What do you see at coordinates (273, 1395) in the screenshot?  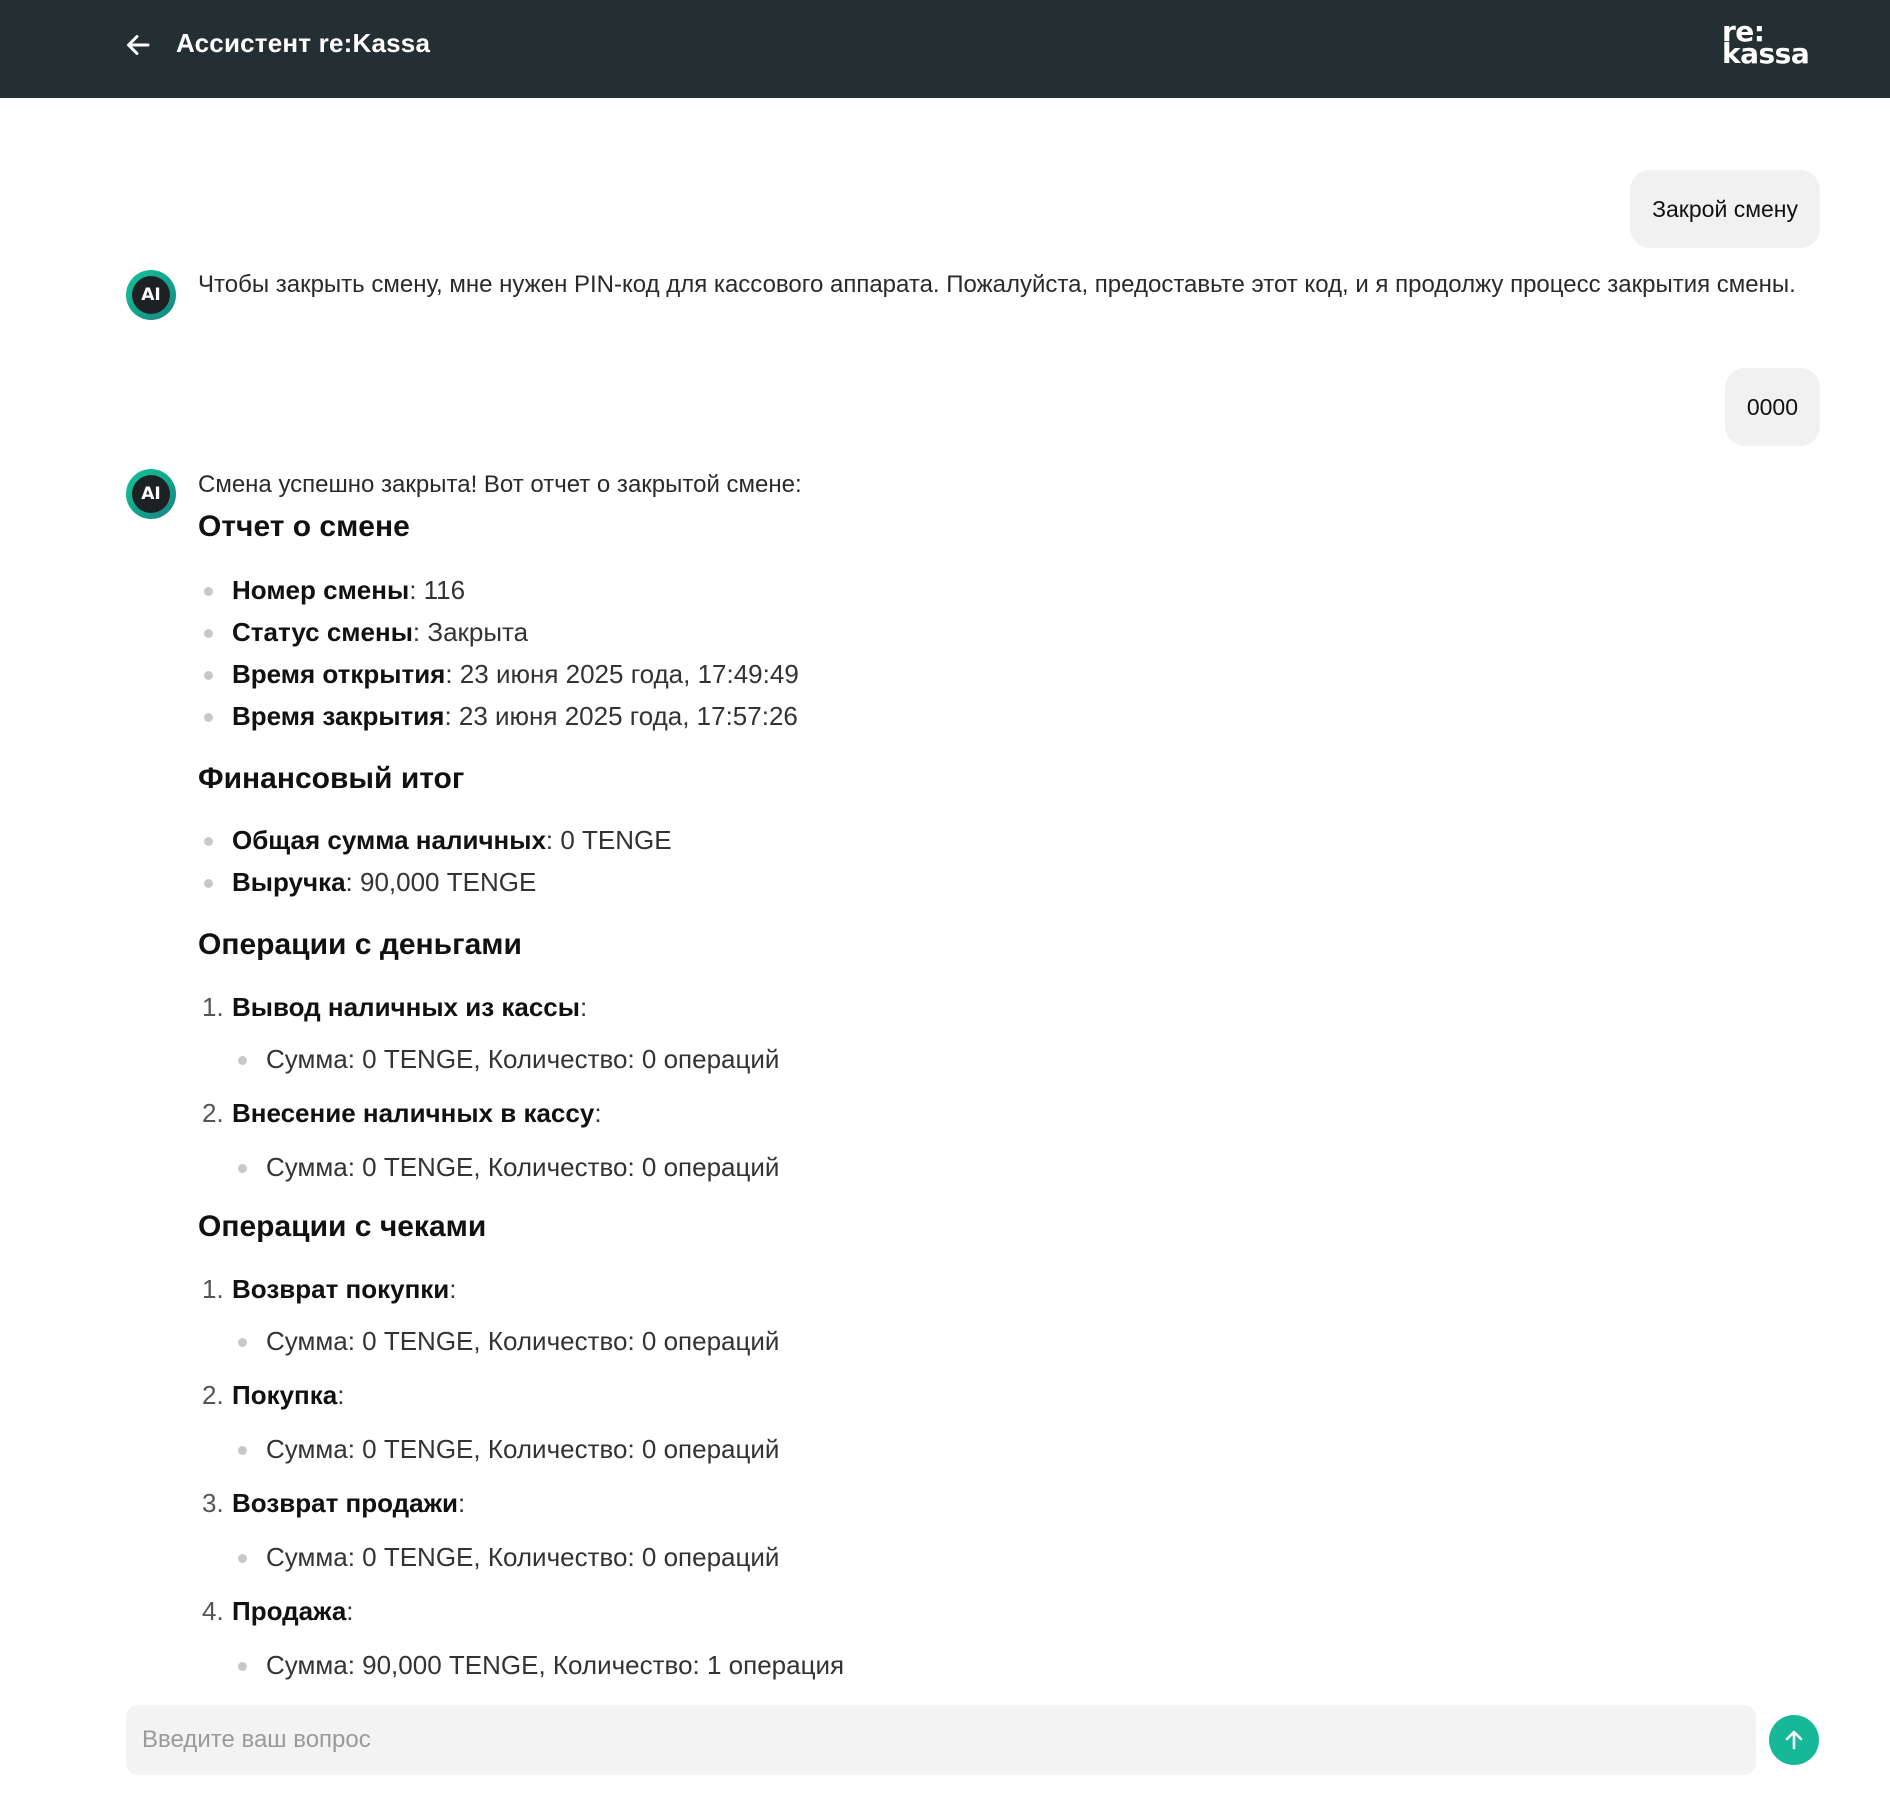 I see `list-item: 2. Покупка:` at bounding box center [273, 1395].